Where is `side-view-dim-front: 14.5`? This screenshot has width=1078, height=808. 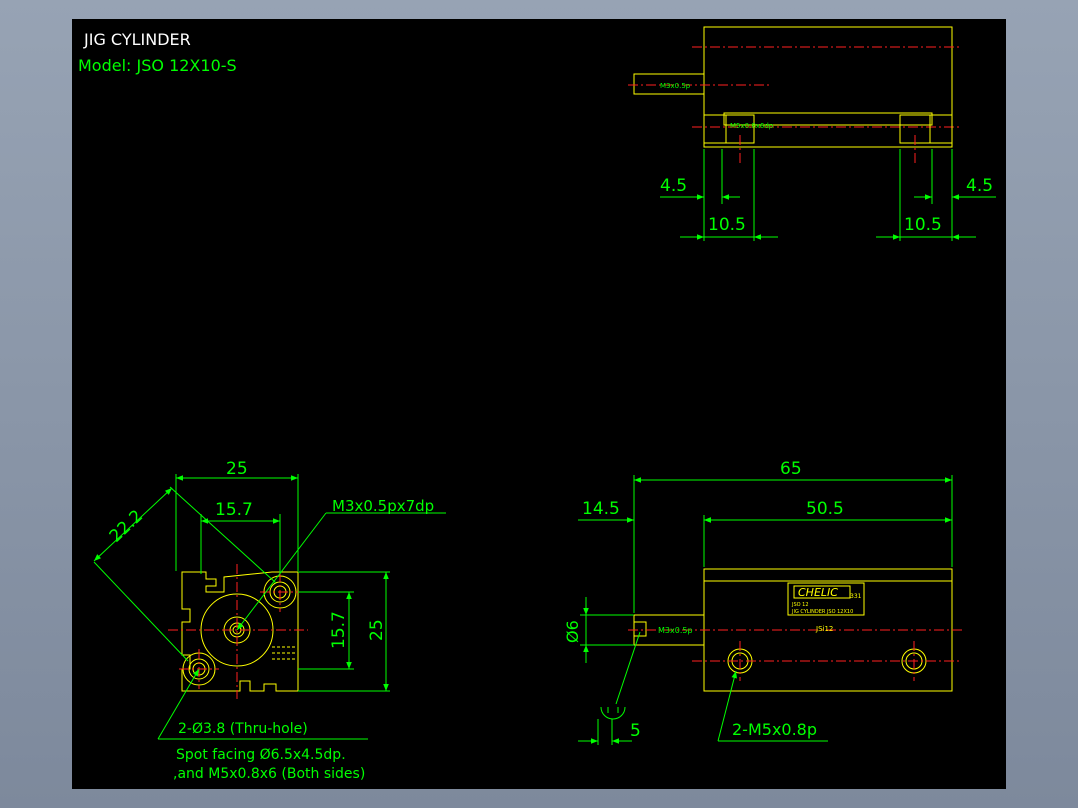 side-view-dim-front: 14.5 is located at coordinates (601, 509).